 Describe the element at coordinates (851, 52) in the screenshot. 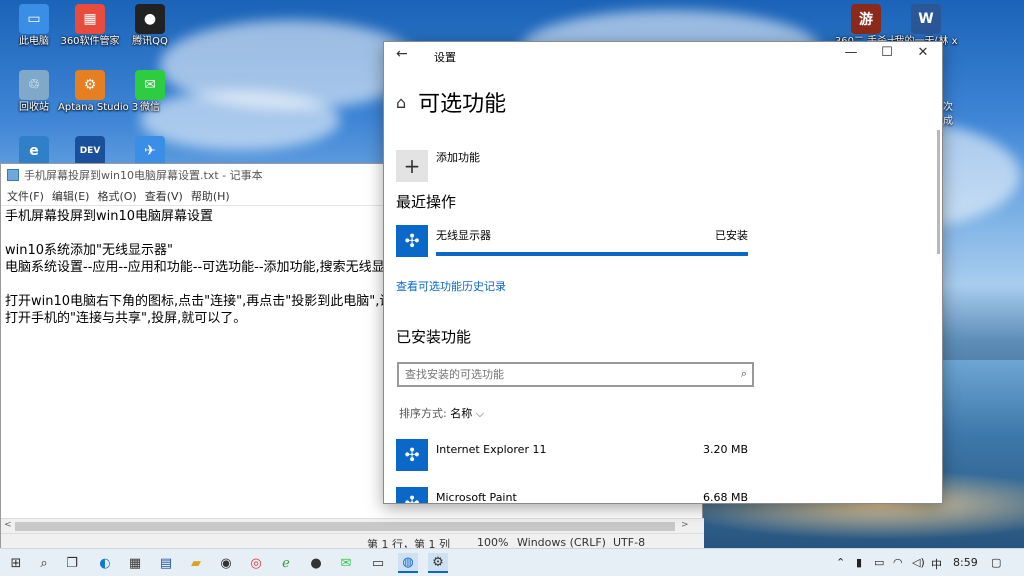

I see `minimize-icon: —` at that location.